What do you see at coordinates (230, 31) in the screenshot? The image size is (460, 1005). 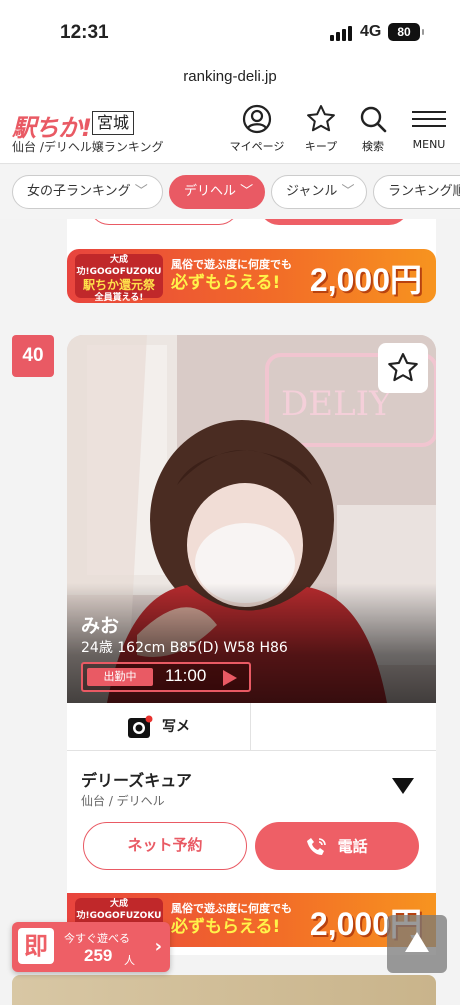 I see `status-bar: 12:31 4G 80` at bounding box center [230, 31].